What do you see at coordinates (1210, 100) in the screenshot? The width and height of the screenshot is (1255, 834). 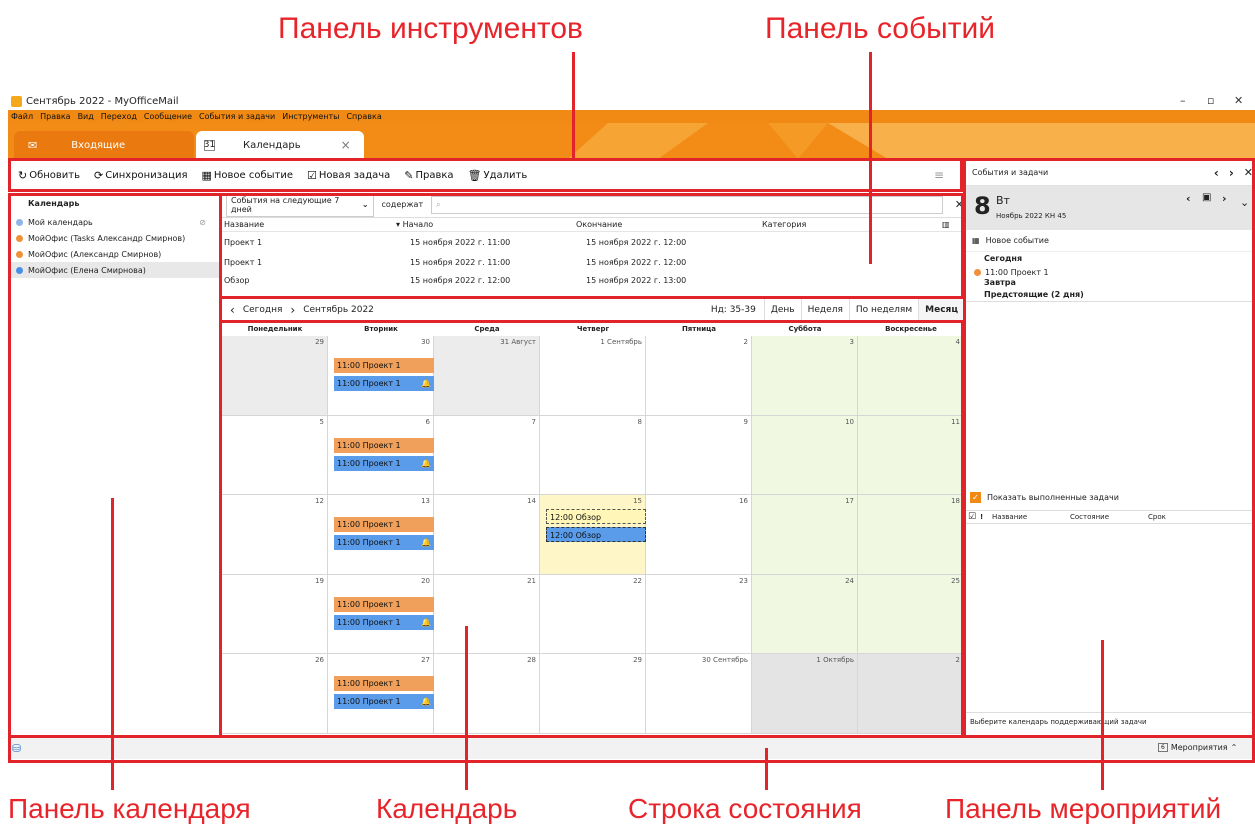 I see `restore-button: ▫` at bounding box center [1210, 100].